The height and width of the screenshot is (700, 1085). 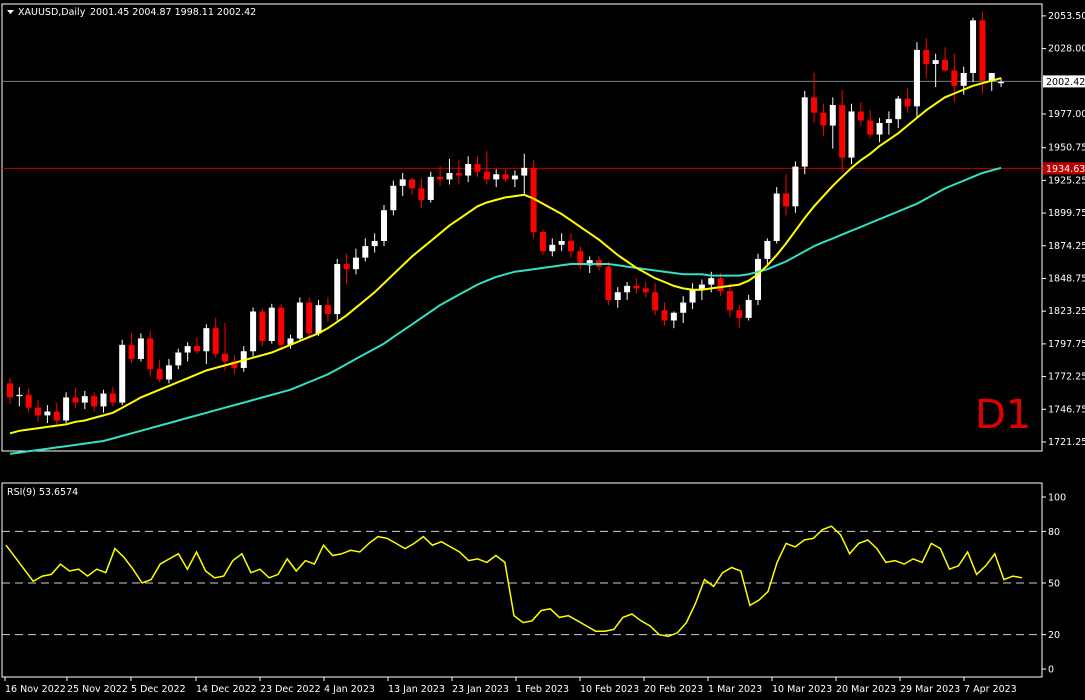 What do you see at coordinates (1066, 148) in the screenshot?
I see `price-tick-label: 1950.75` at bounding box center [1066, 148].